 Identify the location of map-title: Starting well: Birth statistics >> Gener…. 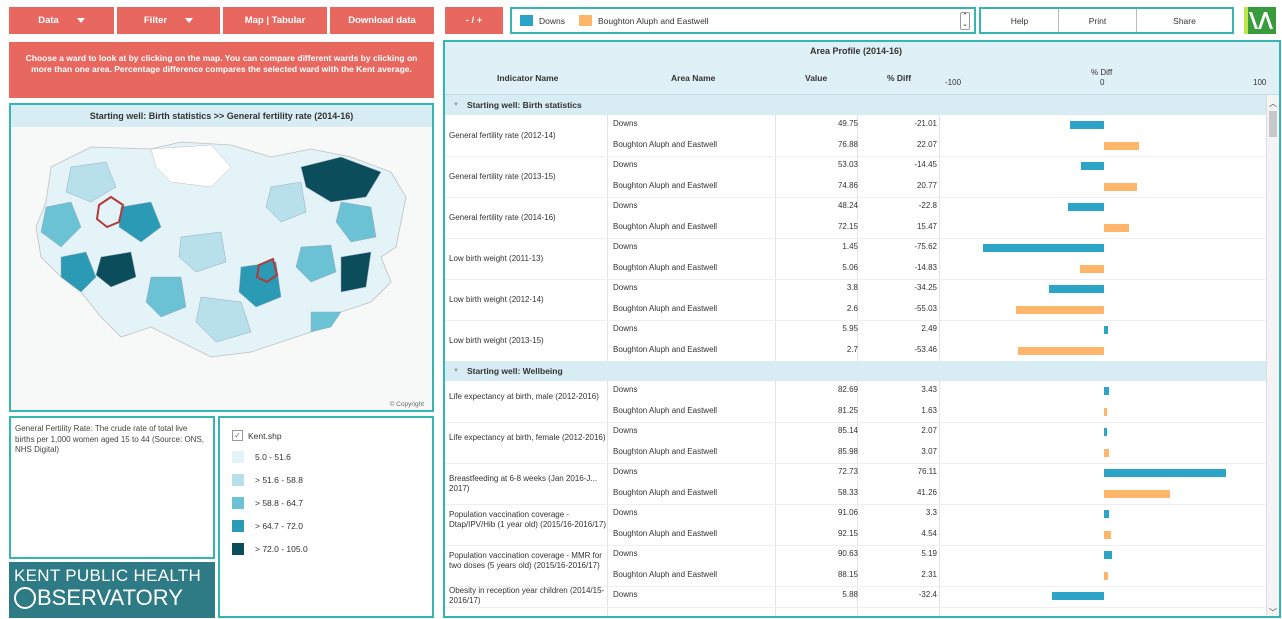
(221, 116).